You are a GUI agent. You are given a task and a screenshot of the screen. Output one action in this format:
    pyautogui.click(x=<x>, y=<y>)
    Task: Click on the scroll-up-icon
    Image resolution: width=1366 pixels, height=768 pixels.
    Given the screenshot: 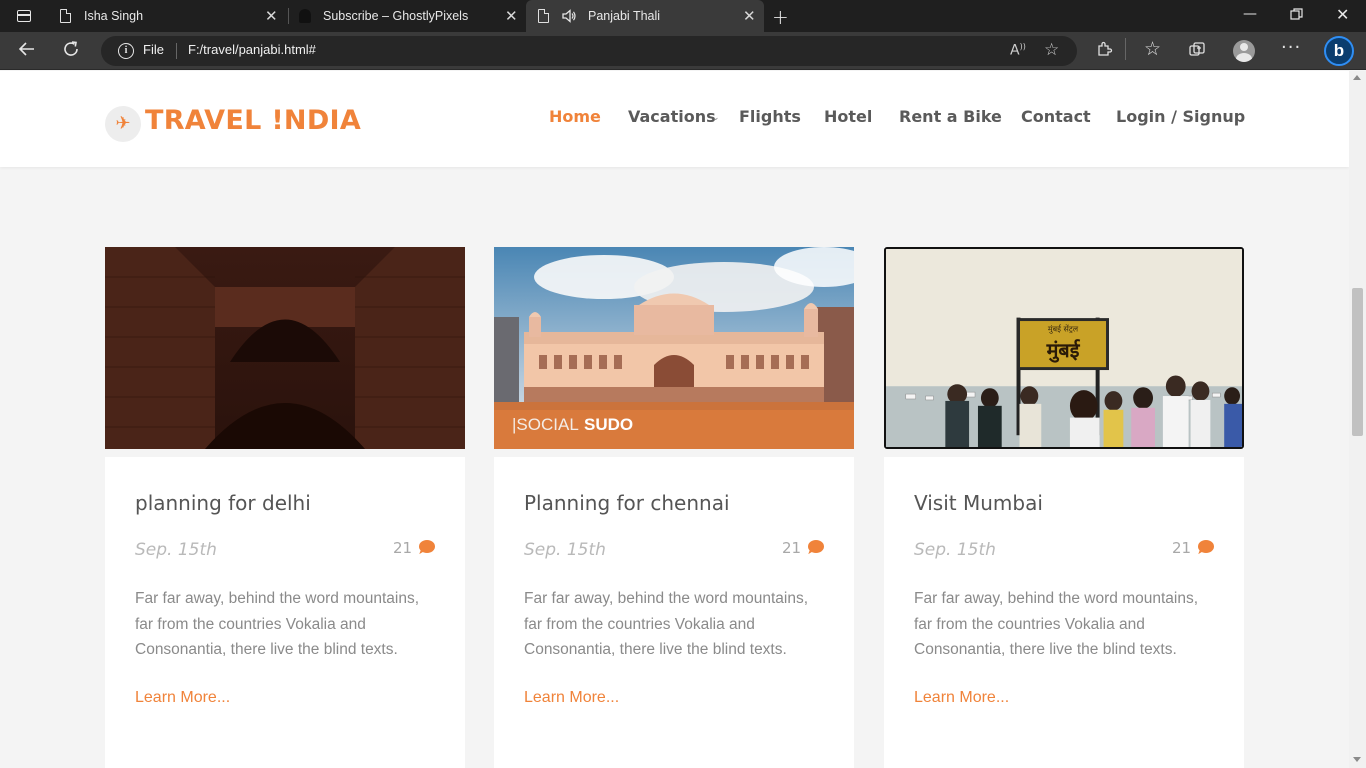 What is the action you would take?
    pyautogui.click(x=1357, y=77)
    